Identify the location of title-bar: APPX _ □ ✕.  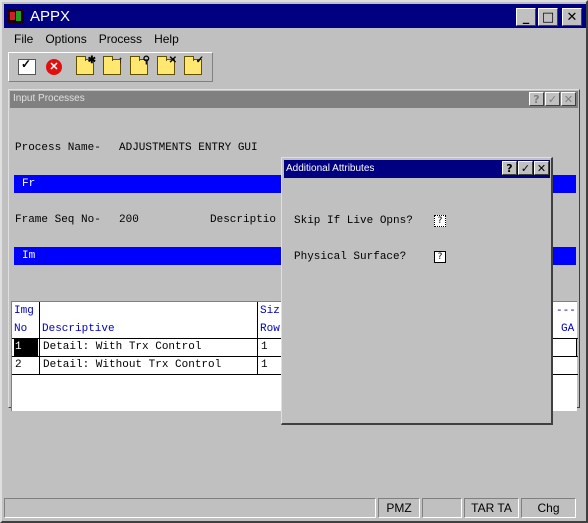
(295, 16).